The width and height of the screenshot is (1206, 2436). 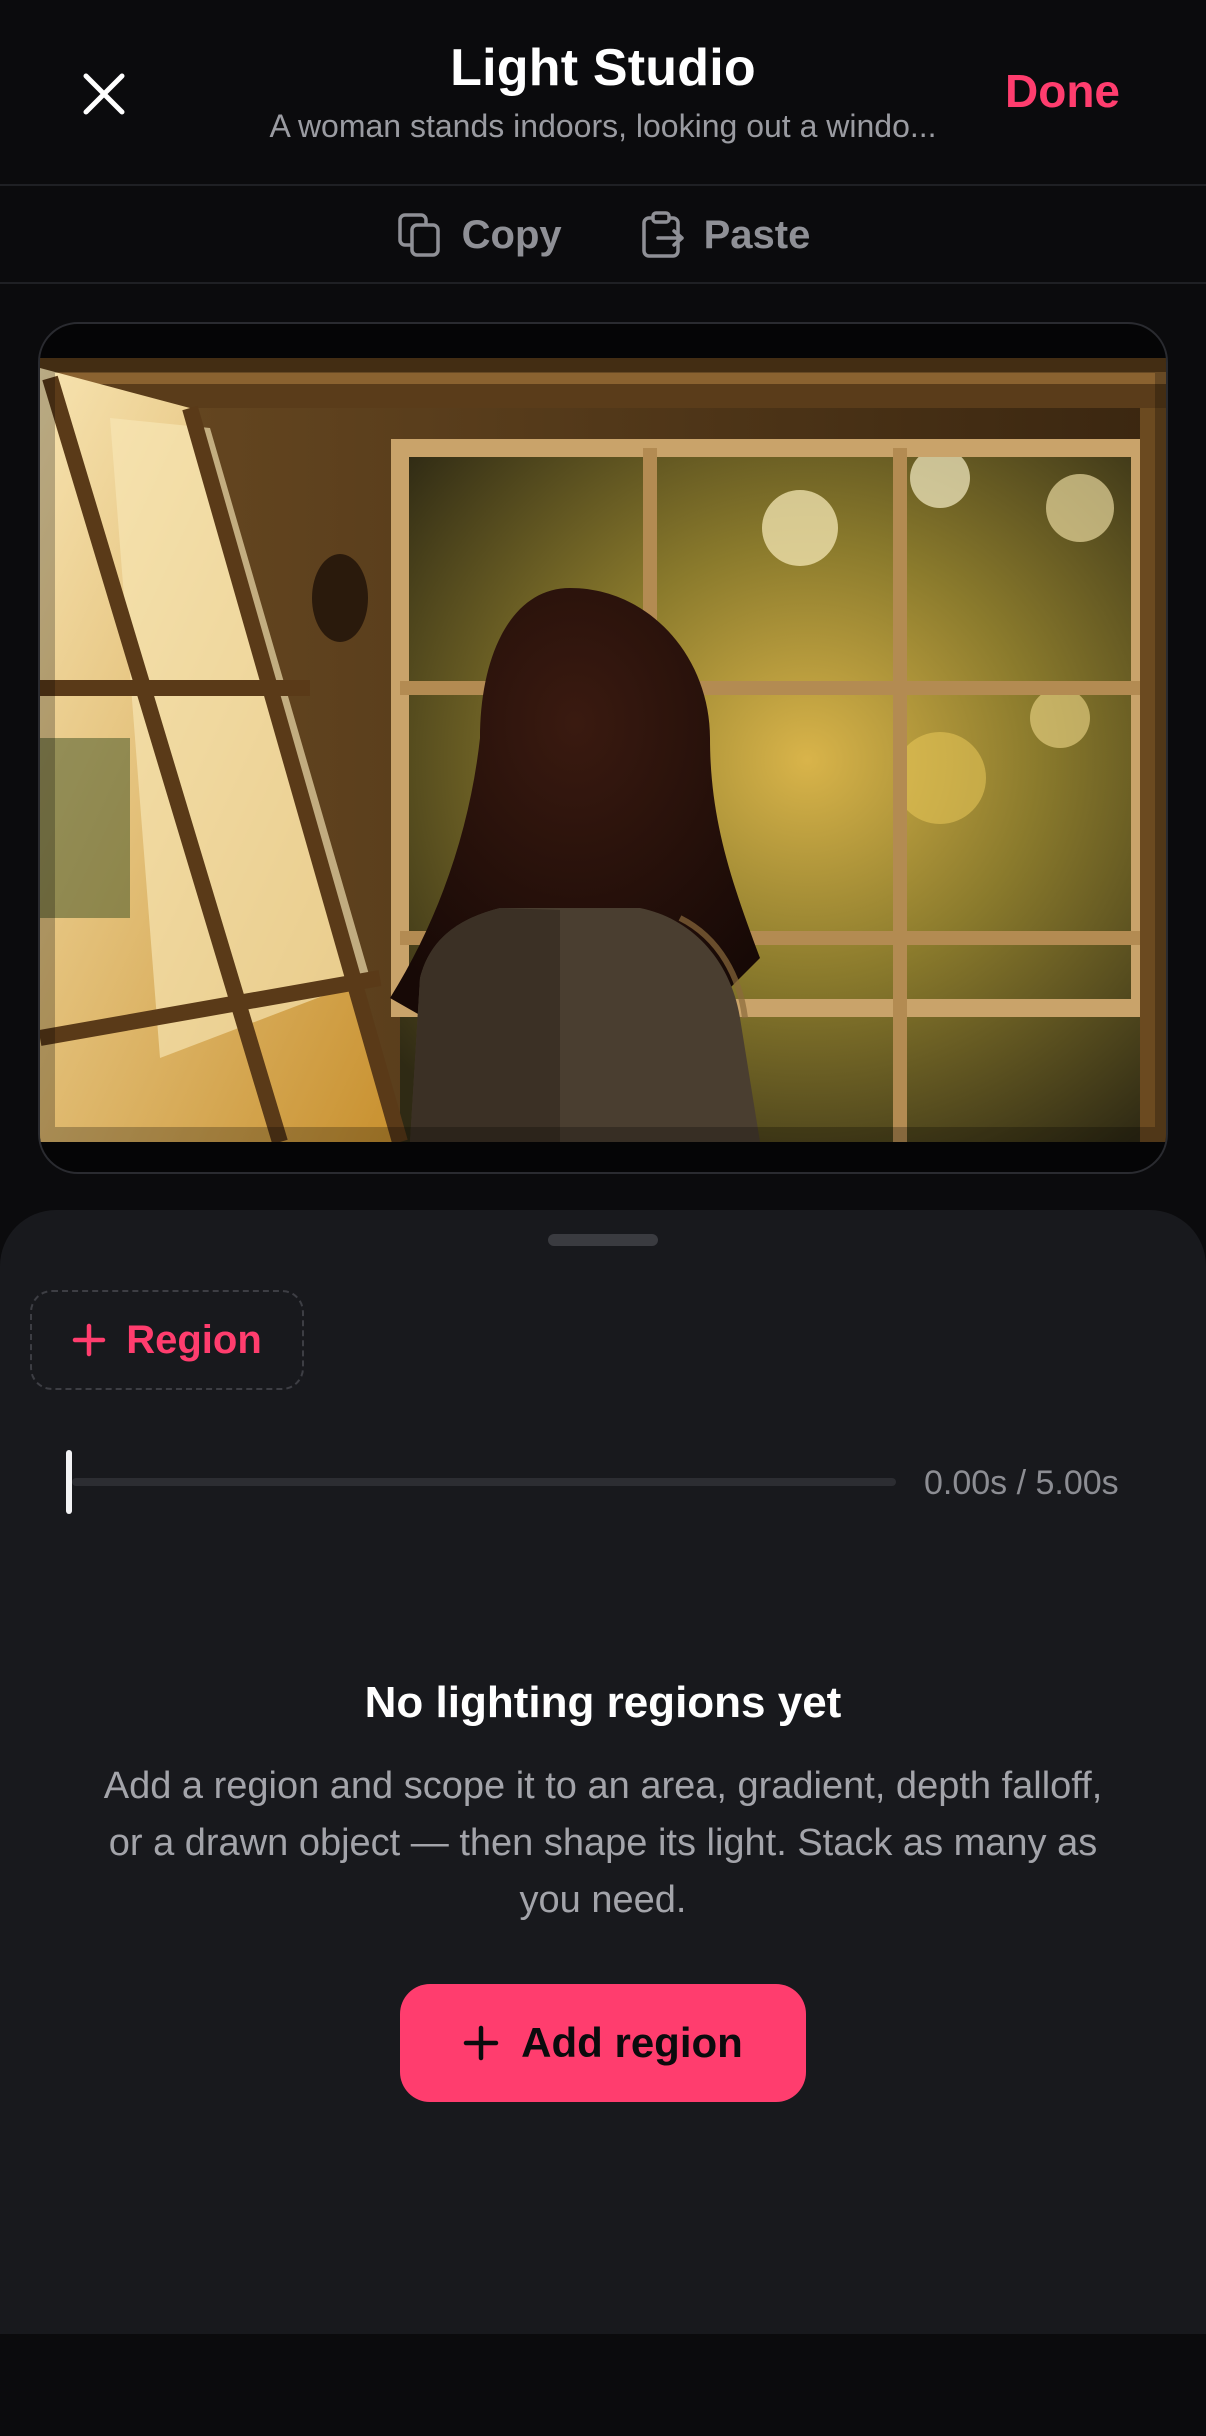 I want to click on timeline-scrubber, so click(x=481, y=1482).